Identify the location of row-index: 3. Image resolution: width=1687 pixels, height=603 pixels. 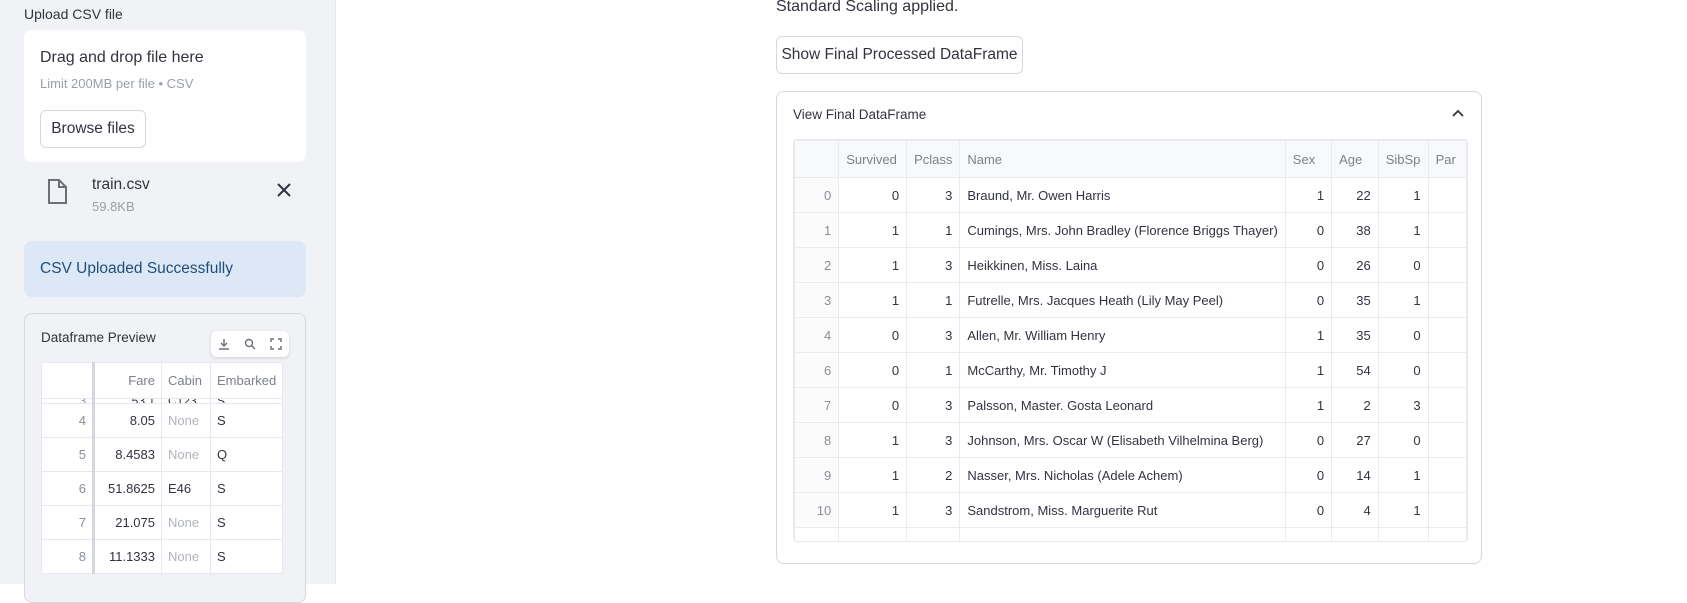
(817, 300).